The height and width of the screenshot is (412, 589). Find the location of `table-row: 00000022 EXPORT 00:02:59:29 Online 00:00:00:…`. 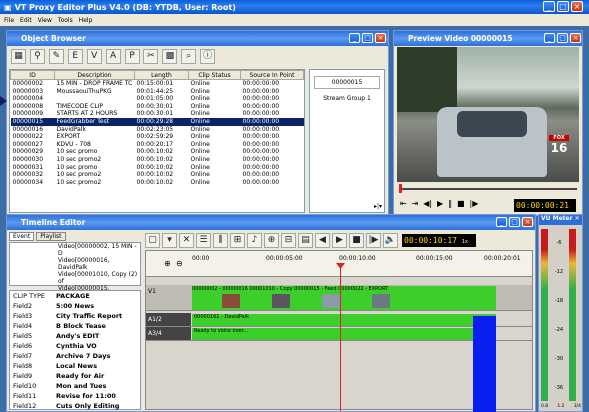

table-row: 00000022 EXPORT 00:02:59:29 Online 00:00:00:… is located at coordinates (157, 137).